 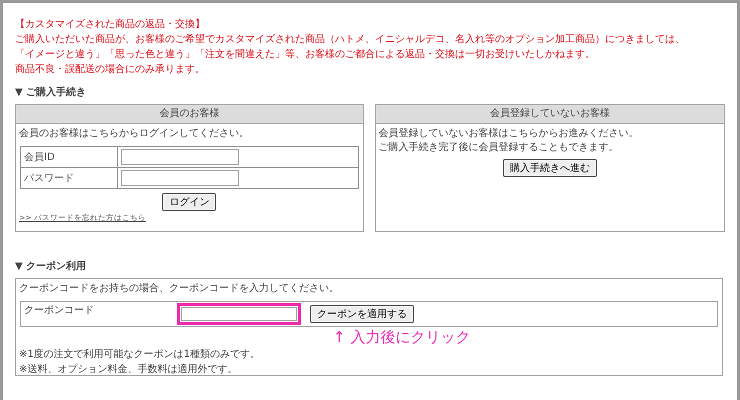 What do you see at coordinates (140, 355) in the screenshot?
I see `note-text: ※1度の注文で利用可能なクーポンは1種類のみです。` at bounding box center [140, 355].